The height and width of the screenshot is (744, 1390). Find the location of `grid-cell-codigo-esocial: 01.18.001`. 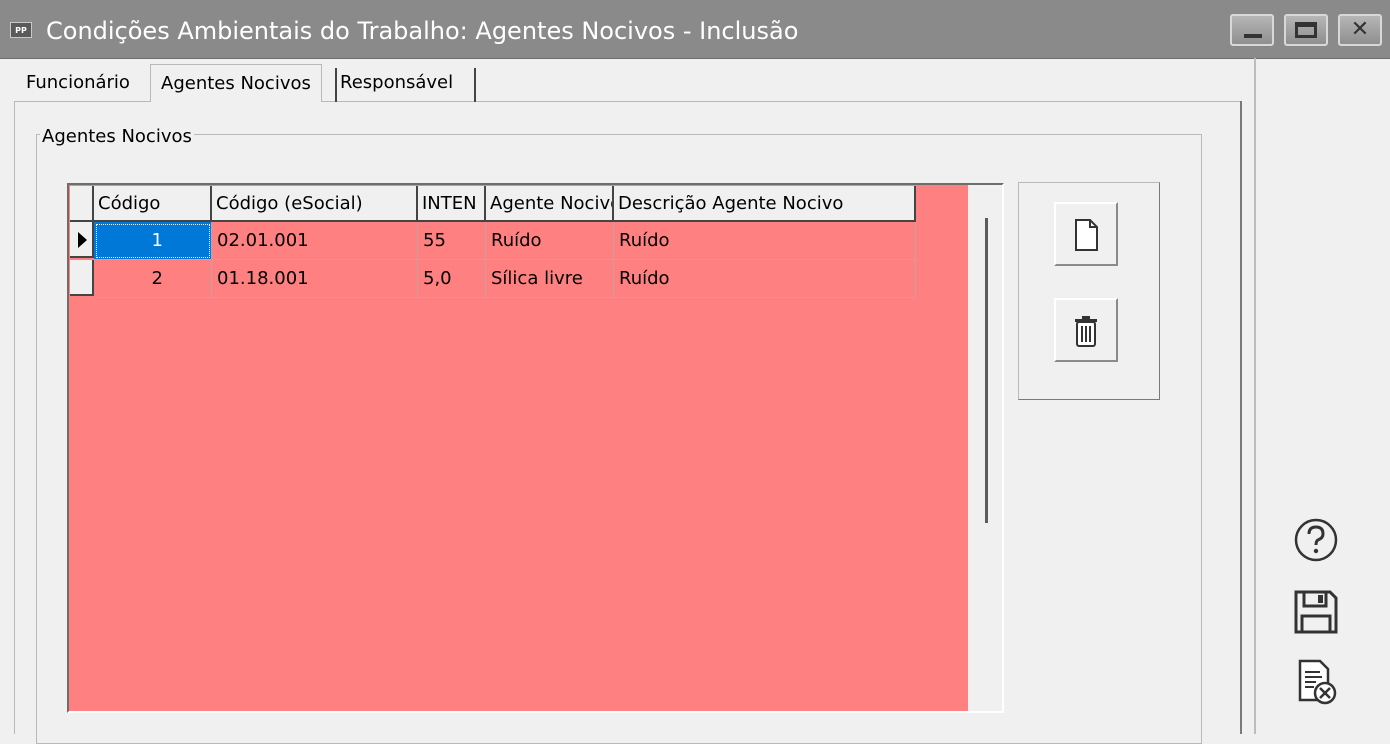

grid-cell-codigo-esocial: 01.18.001 is located at coordinates (315, 279).